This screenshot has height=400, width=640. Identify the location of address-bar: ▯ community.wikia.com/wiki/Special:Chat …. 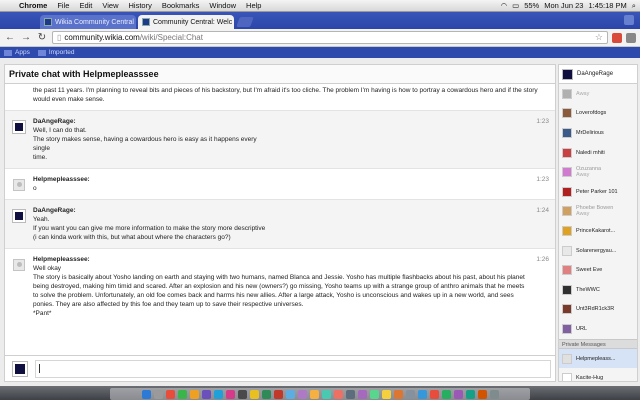
(330, 37).